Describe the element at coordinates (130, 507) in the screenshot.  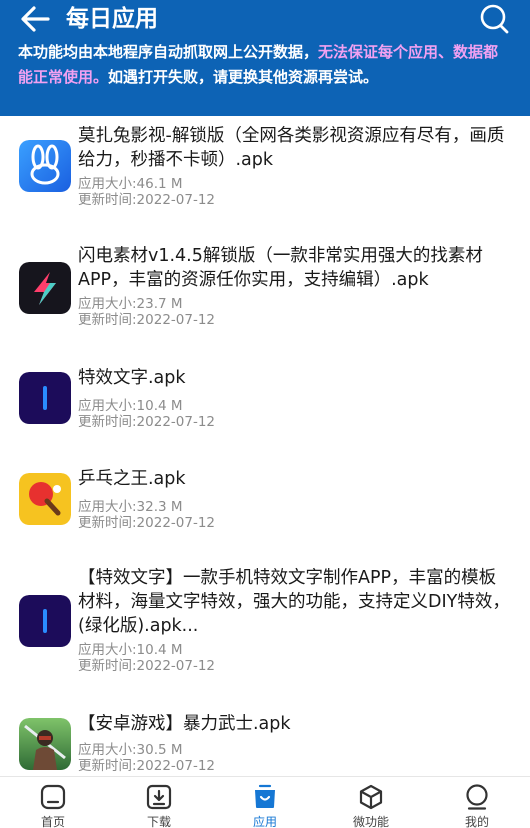
I see `app-size: 应用大小:32.3 M` at that location.